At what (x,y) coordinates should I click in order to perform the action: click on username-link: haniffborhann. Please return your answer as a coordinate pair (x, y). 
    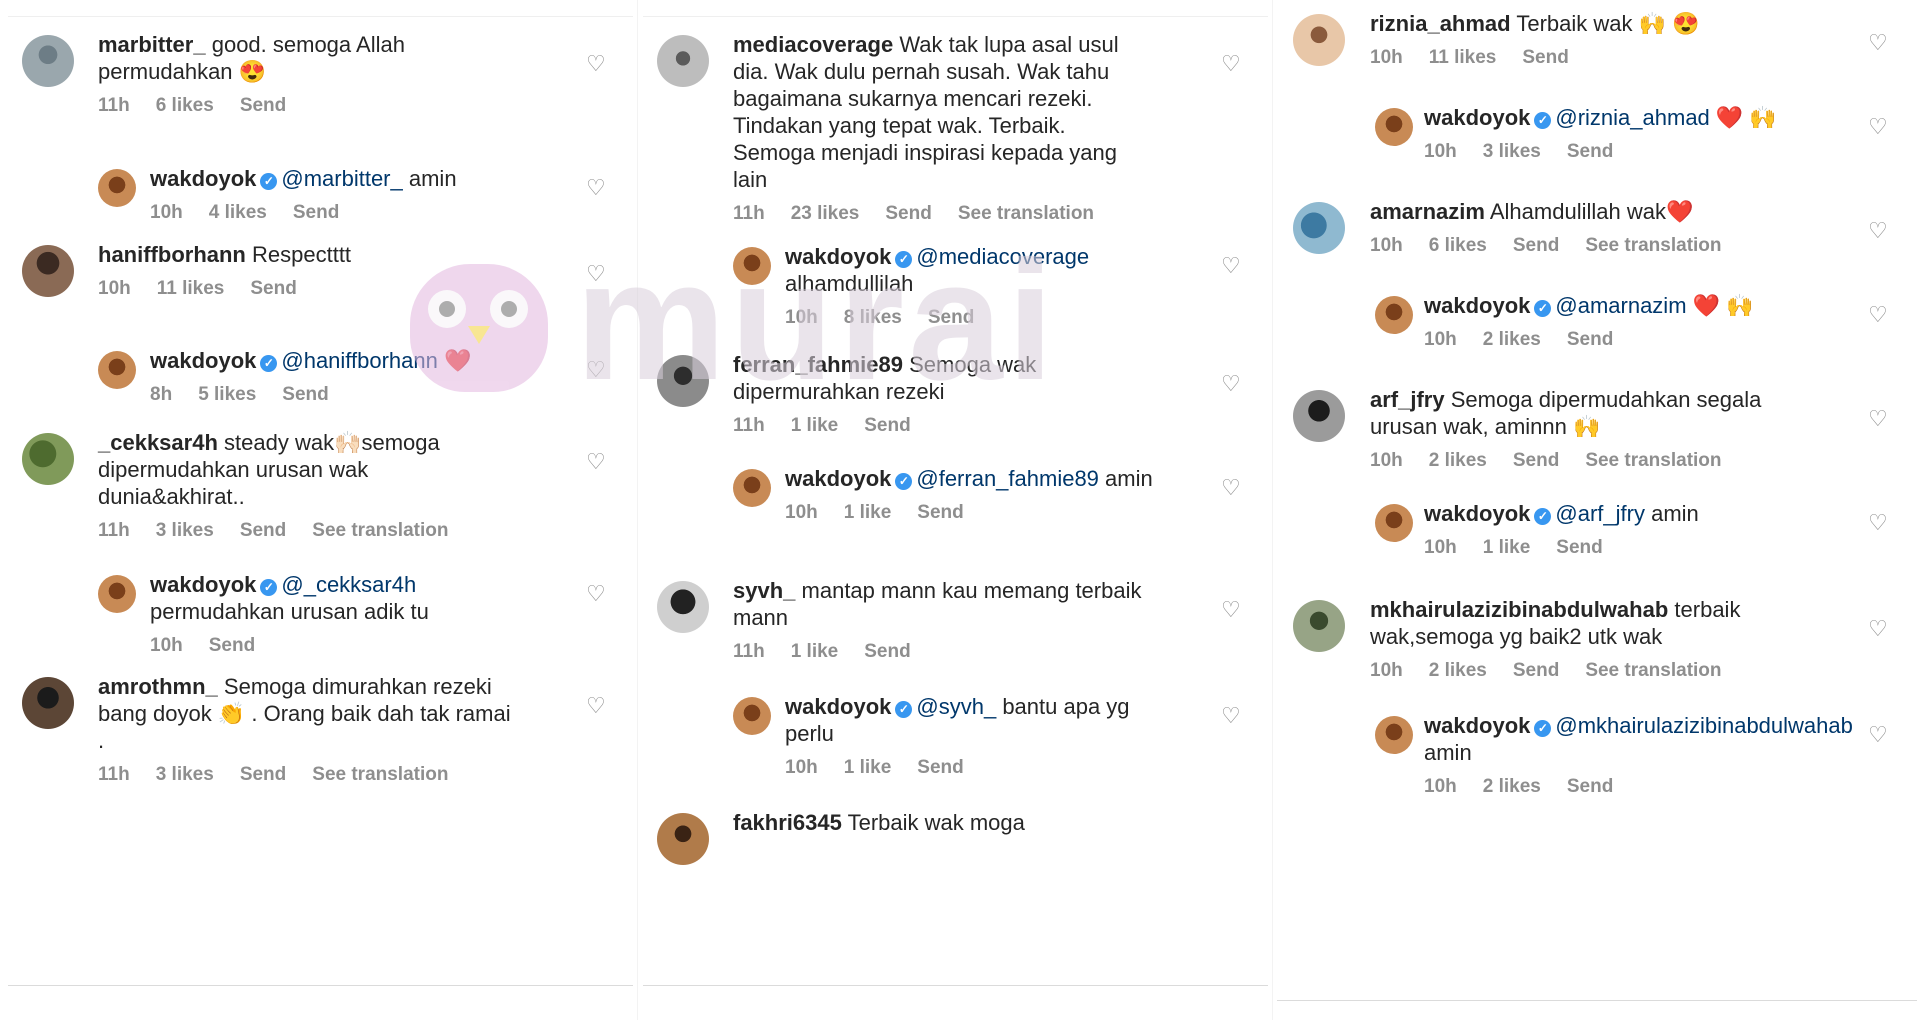
    Looking at the image, I should click on (172, 254).